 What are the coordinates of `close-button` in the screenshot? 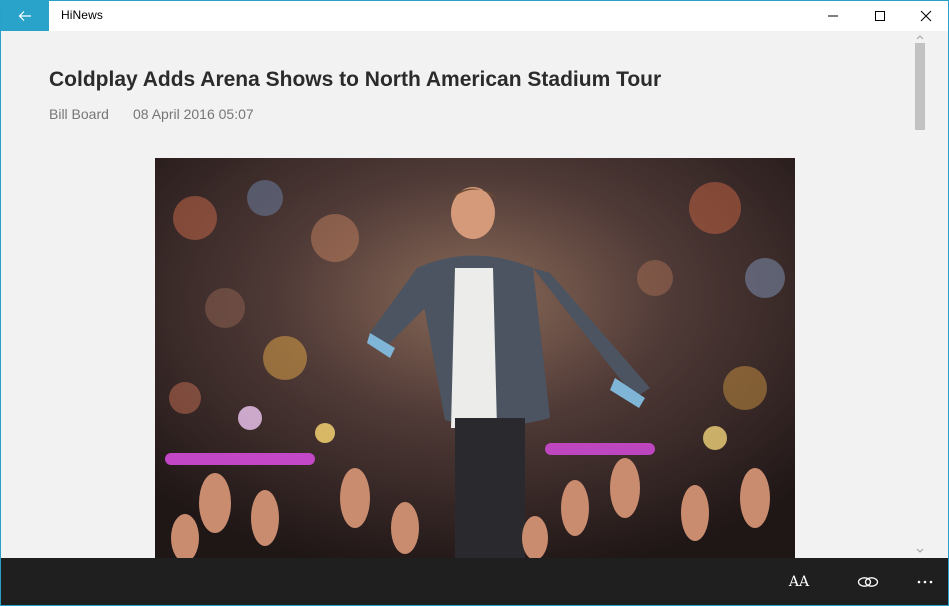 It's located at (925, 16).